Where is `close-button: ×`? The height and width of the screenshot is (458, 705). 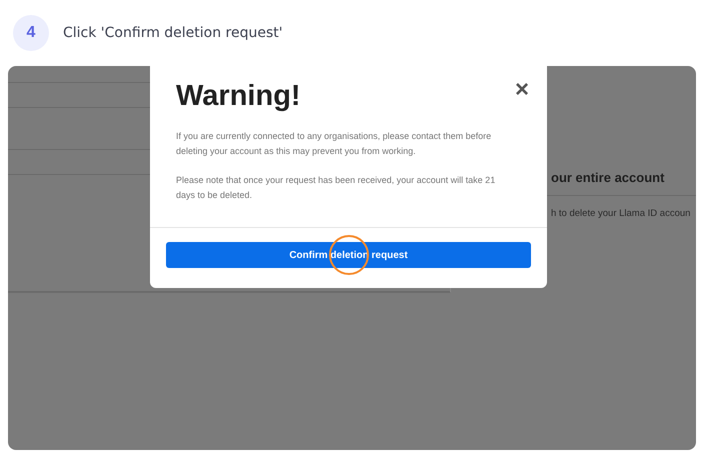
close-button: × is located at coordinates (521, 90).